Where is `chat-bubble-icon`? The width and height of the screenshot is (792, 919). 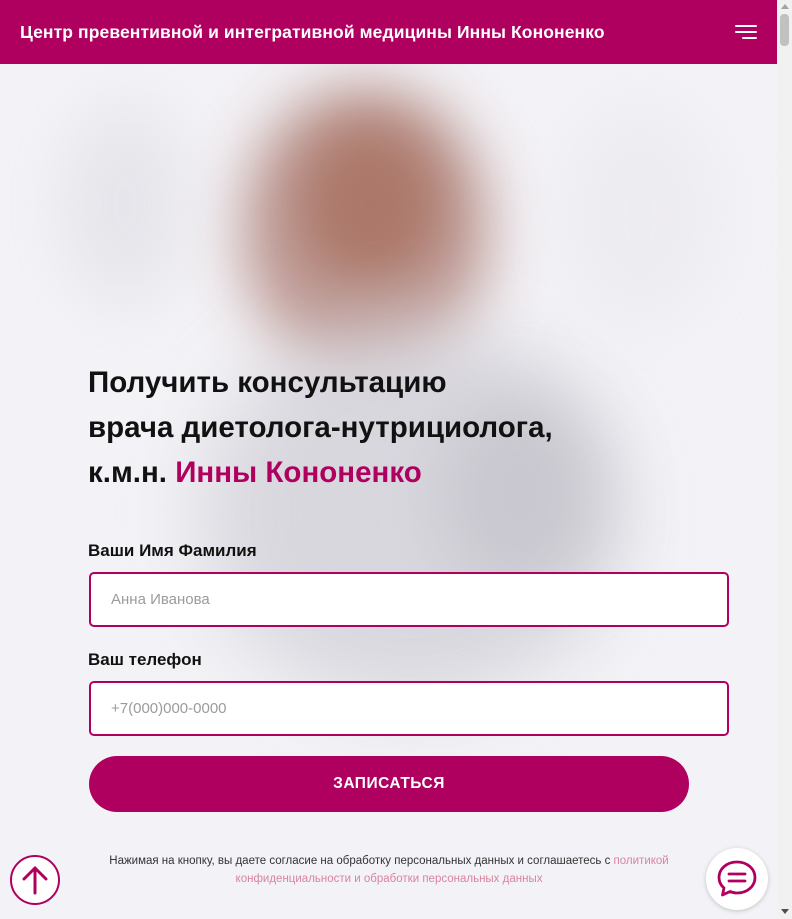 chat-bubble-icon is located at coordinates (737, 878).